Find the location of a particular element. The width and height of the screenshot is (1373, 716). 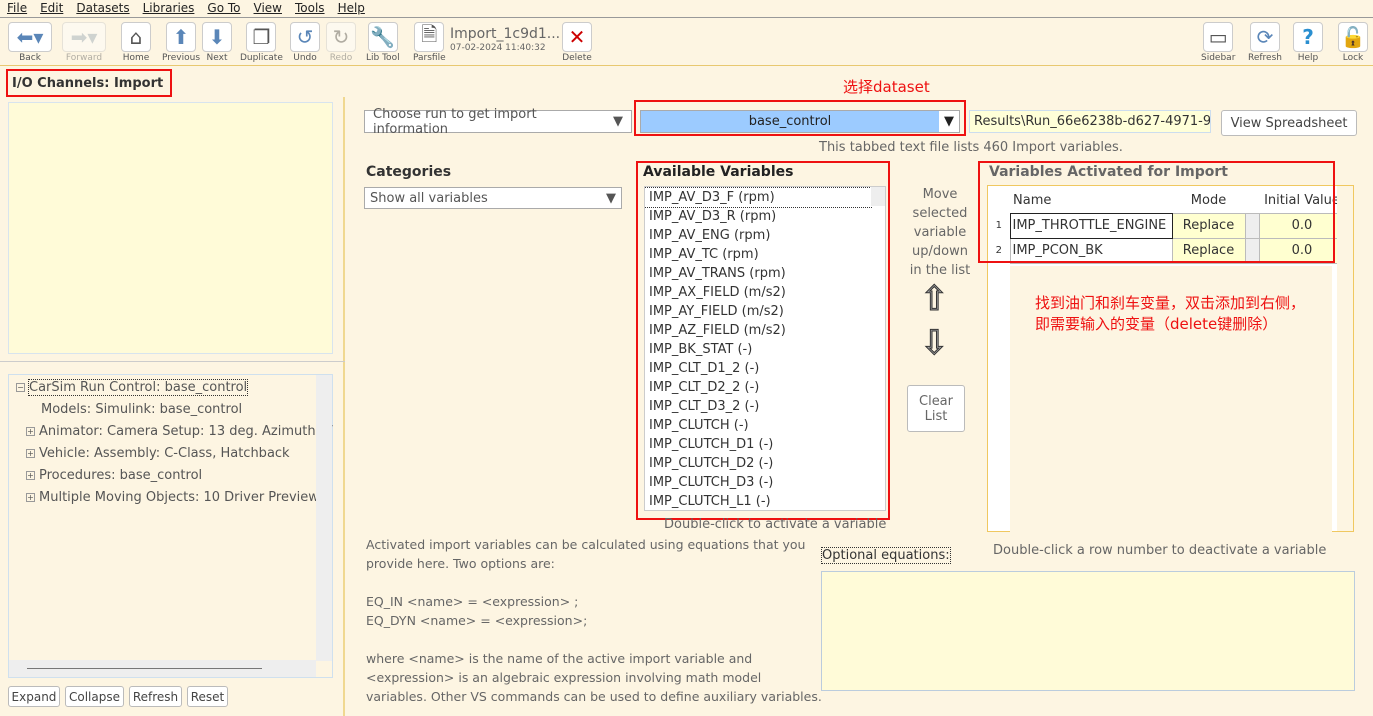

back-button: ⬅▾ Back is located at coordinates (30, 42).